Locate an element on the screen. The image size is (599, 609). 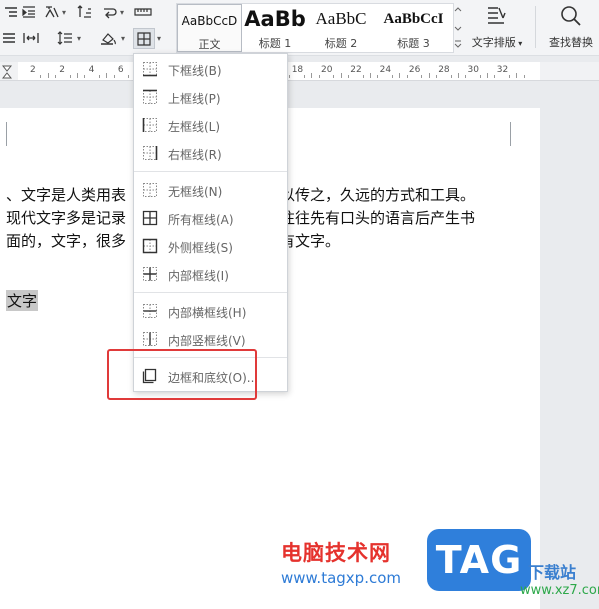
style-sample: AaBb is located at coordinates (275, 19).